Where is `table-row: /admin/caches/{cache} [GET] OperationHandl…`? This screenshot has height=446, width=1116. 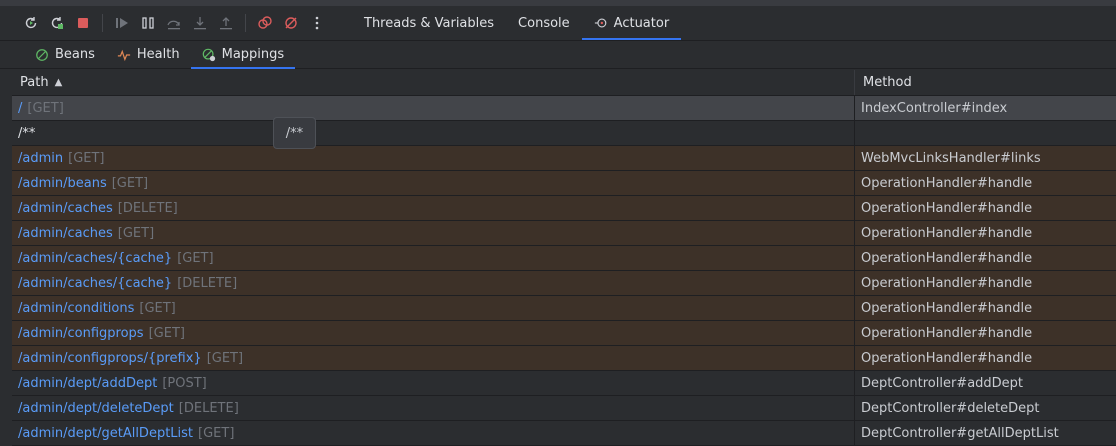 table-row: /admin/caches/{cache} [GET] OperationHandl… is located at coordinates (564, 258).